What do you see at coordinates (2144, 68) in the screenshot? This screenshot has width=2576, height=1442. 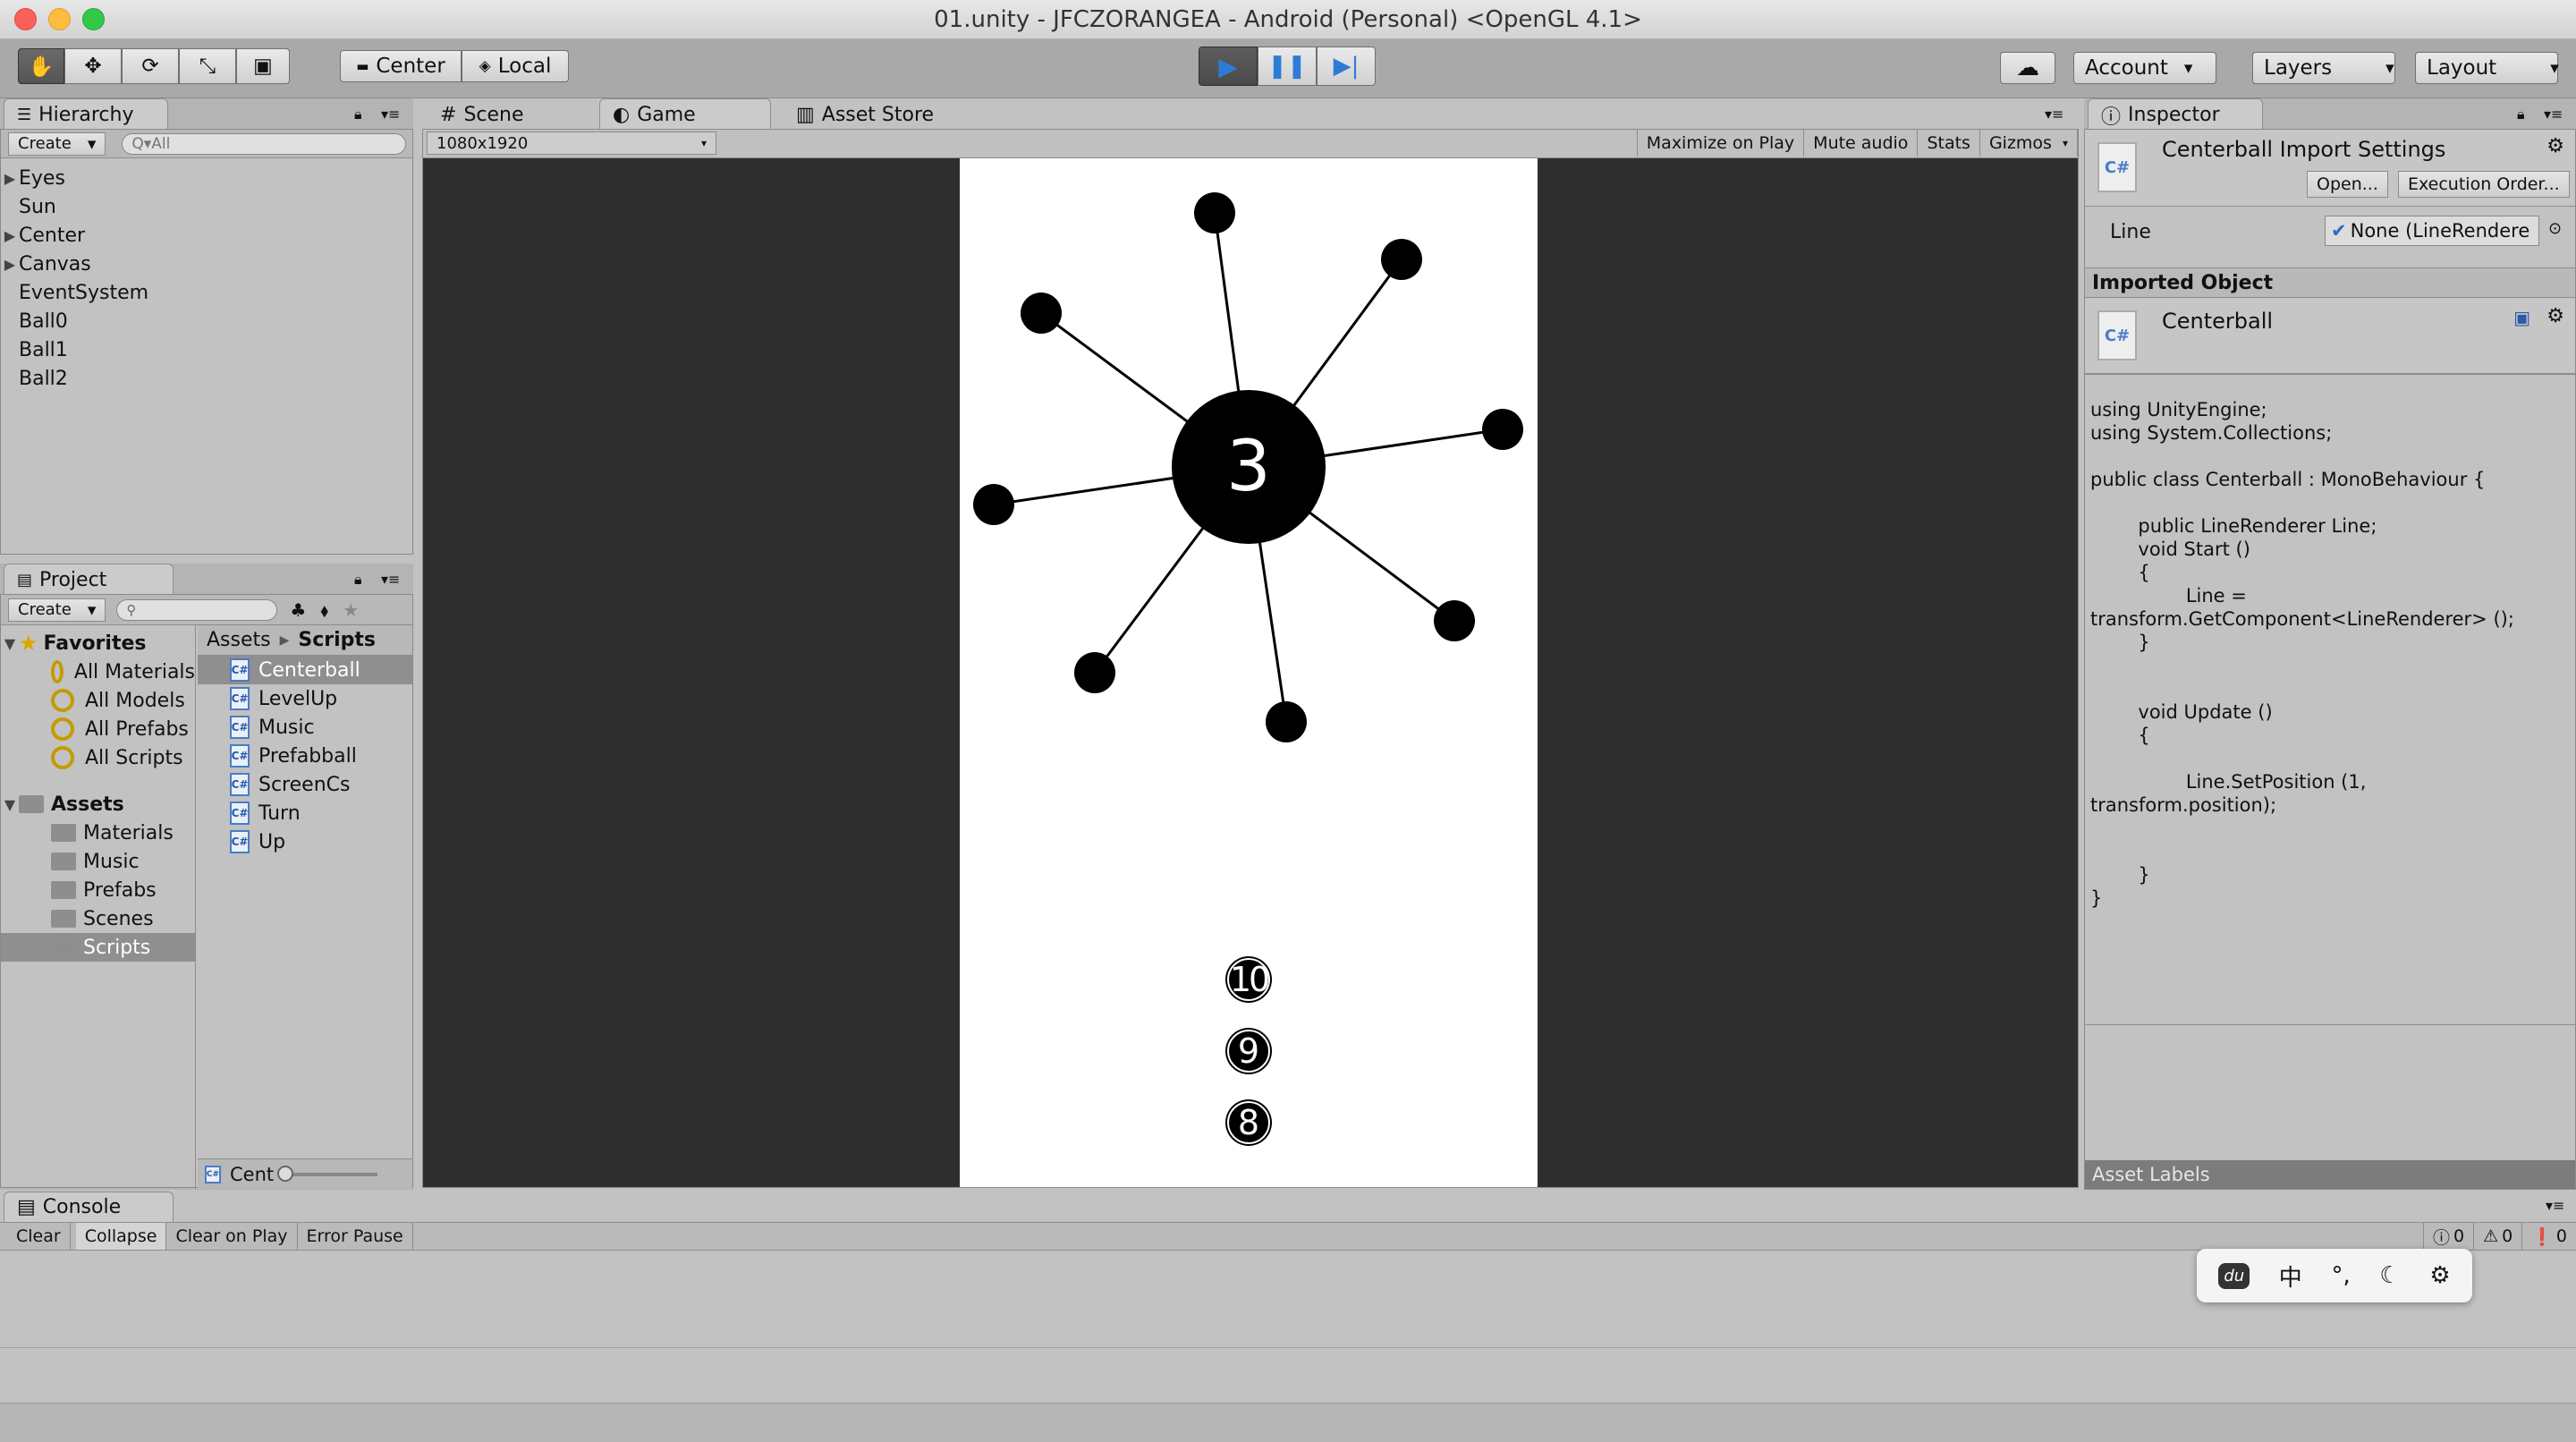 I see `account-dropdown: Account` at bounding box center [2144, 68].